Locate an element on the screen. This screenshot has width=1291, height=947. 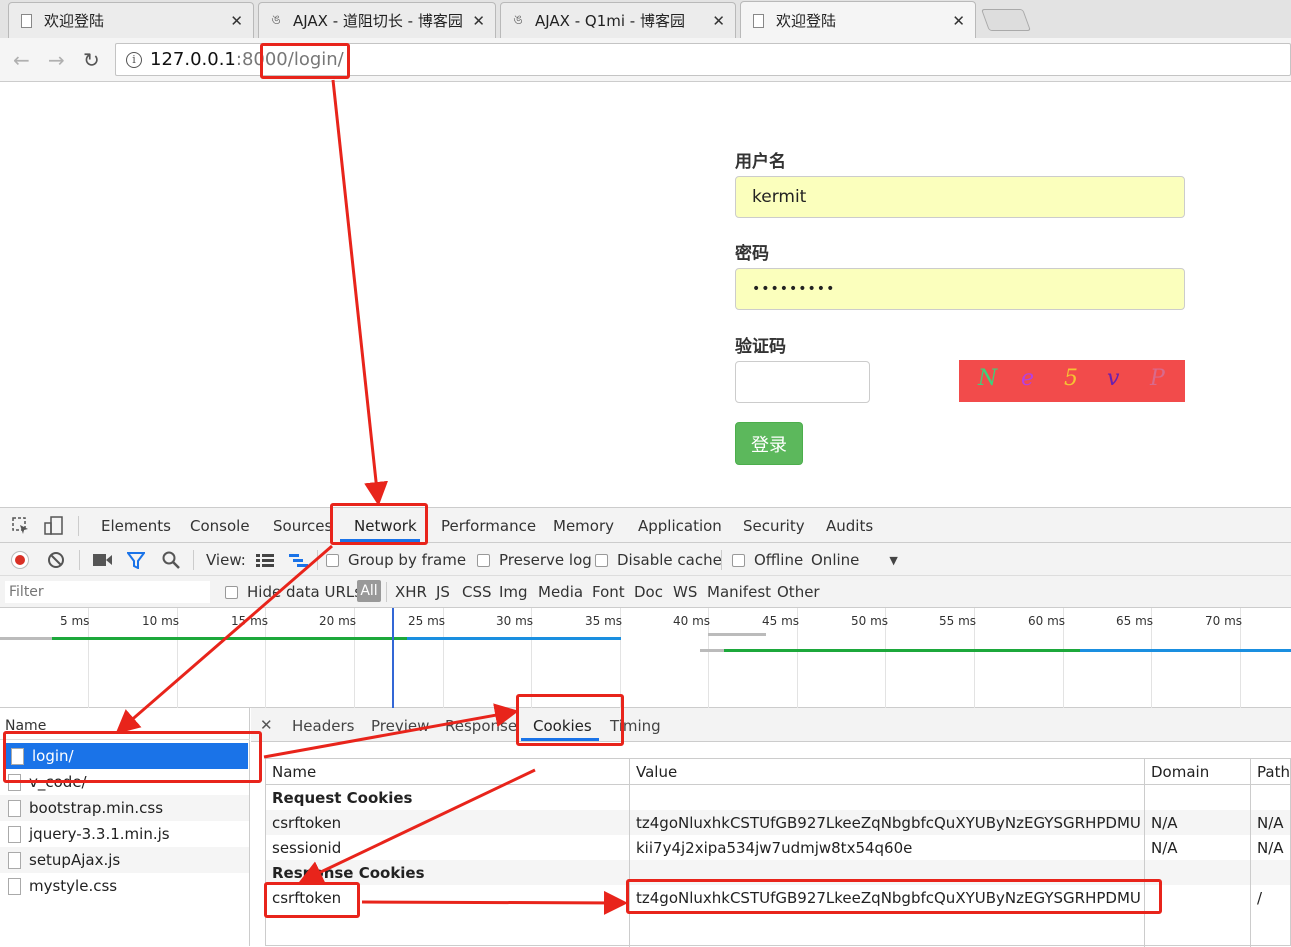
devtools-tab-security: Security is located at coordinates (774, 526).